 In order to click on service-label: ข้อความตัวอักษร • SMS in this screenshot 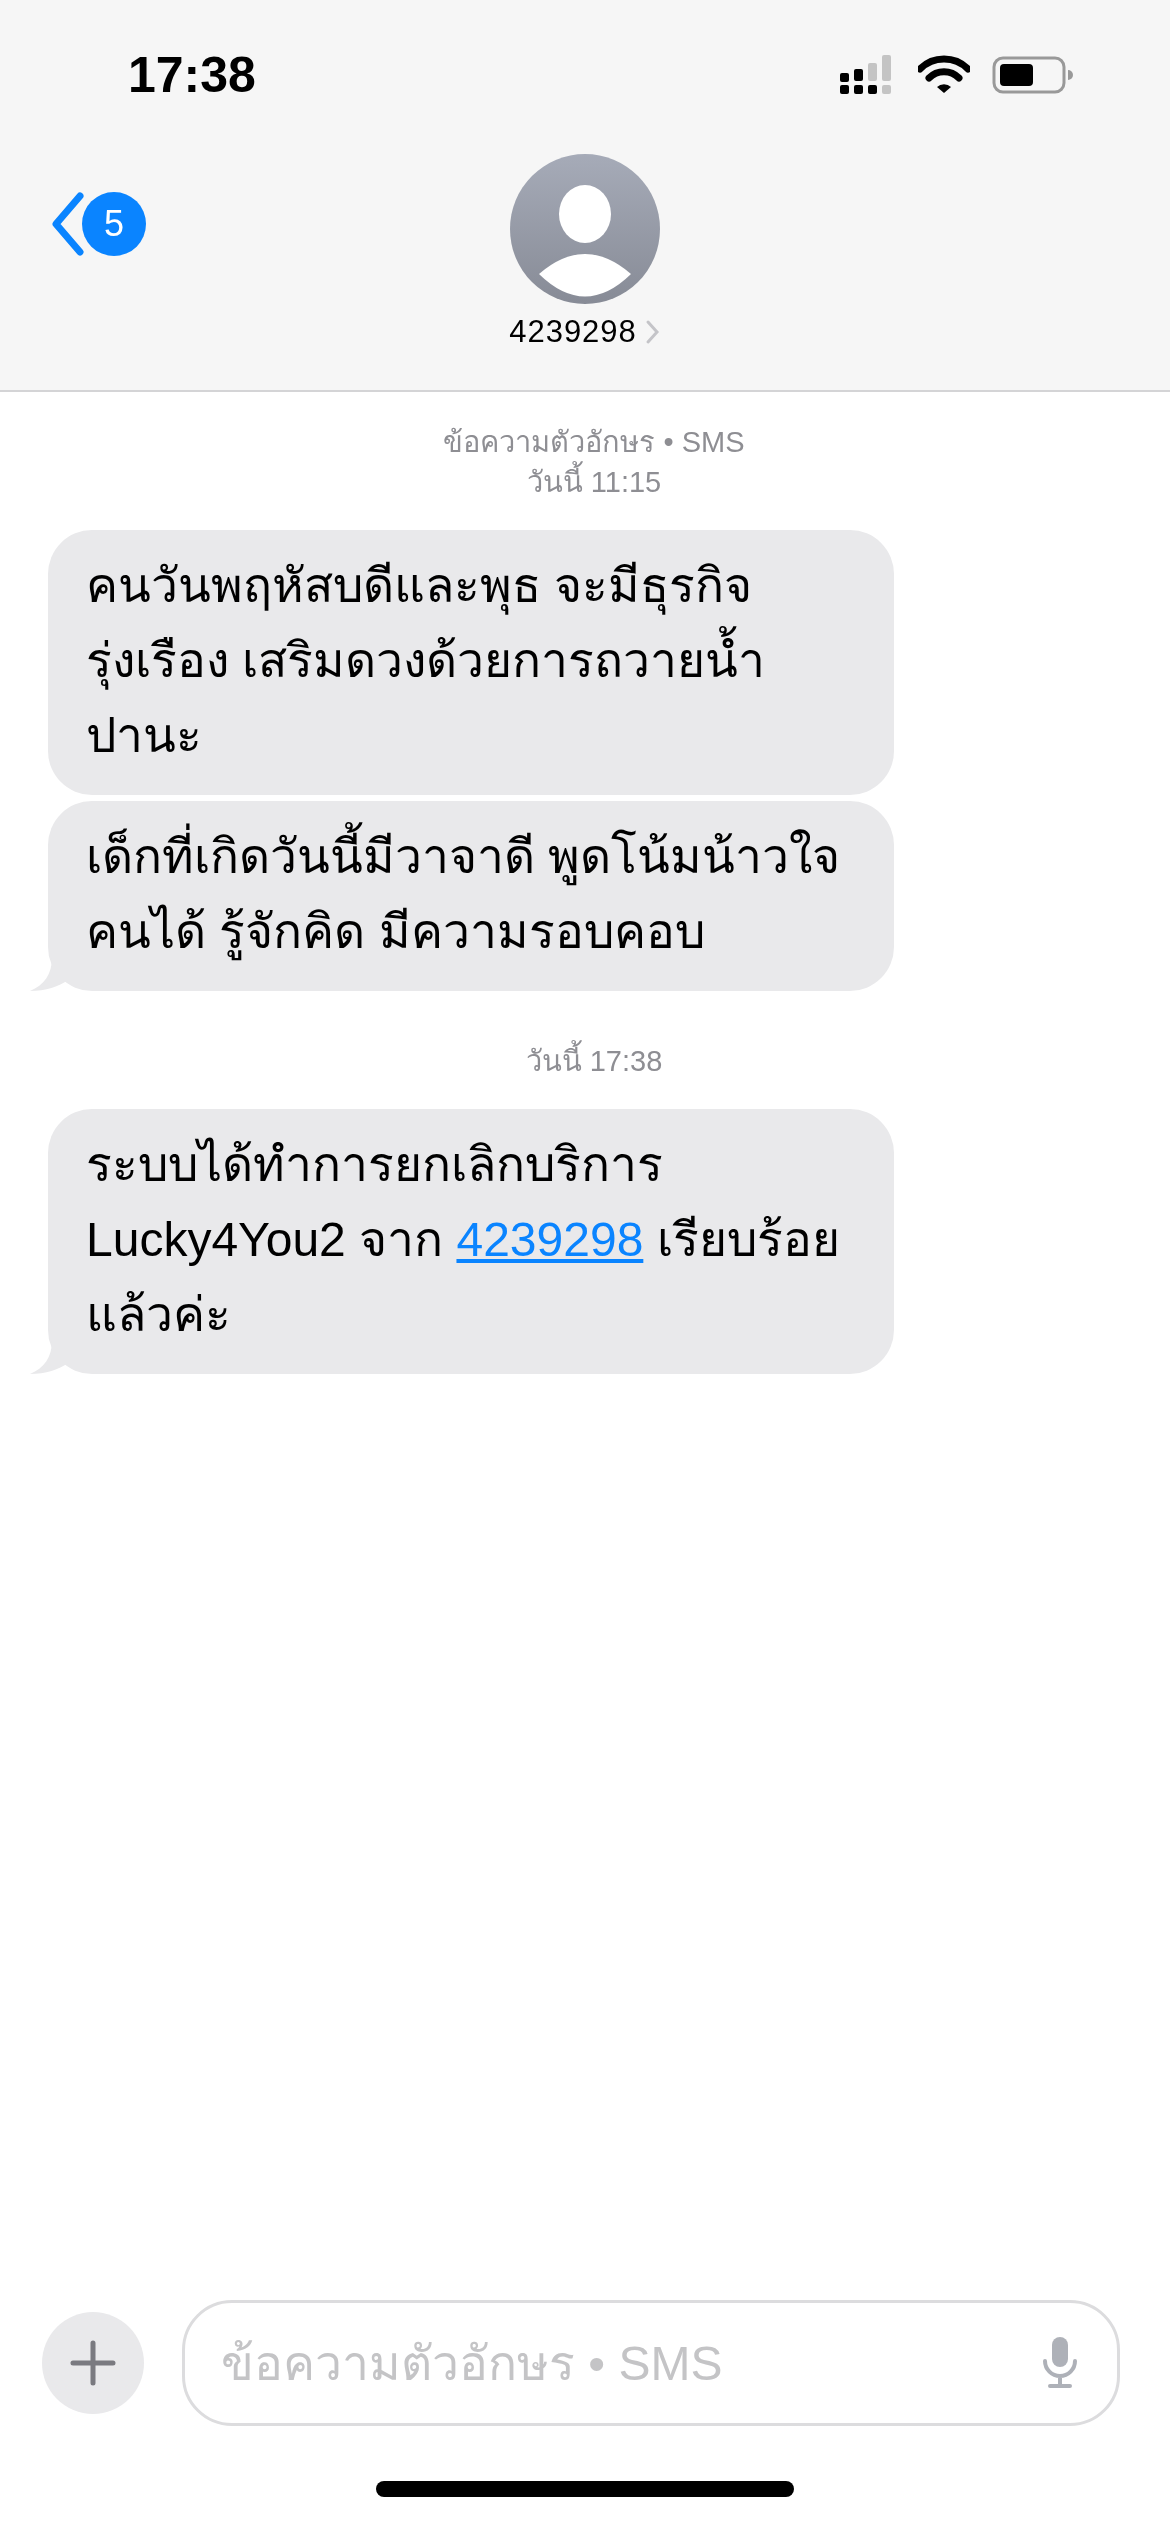, I will do `click(594, 442)`.